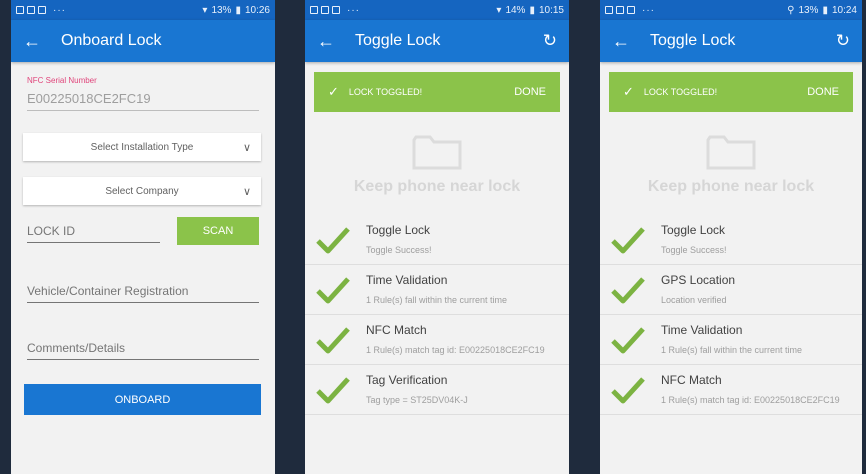 The height and width of the screenshot is (474, 866). Describe the element at coordinates (758, 289) in the screenshot. I see `step-body: GPS Location Location verified` at that location.